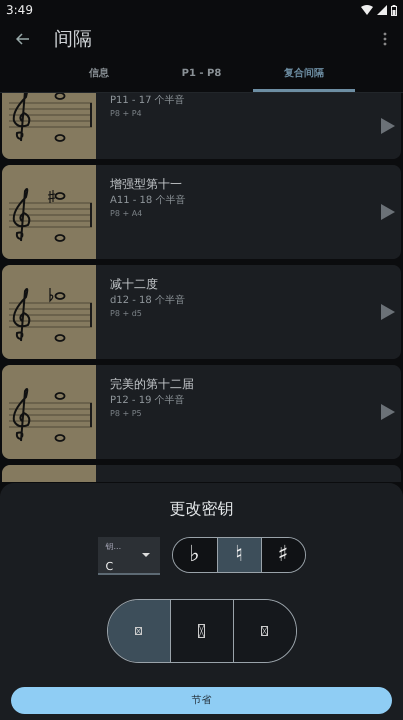 This screenshot has height=720, width=403. I want to click on key-dropdown: 钥... C, so click(129, 556).